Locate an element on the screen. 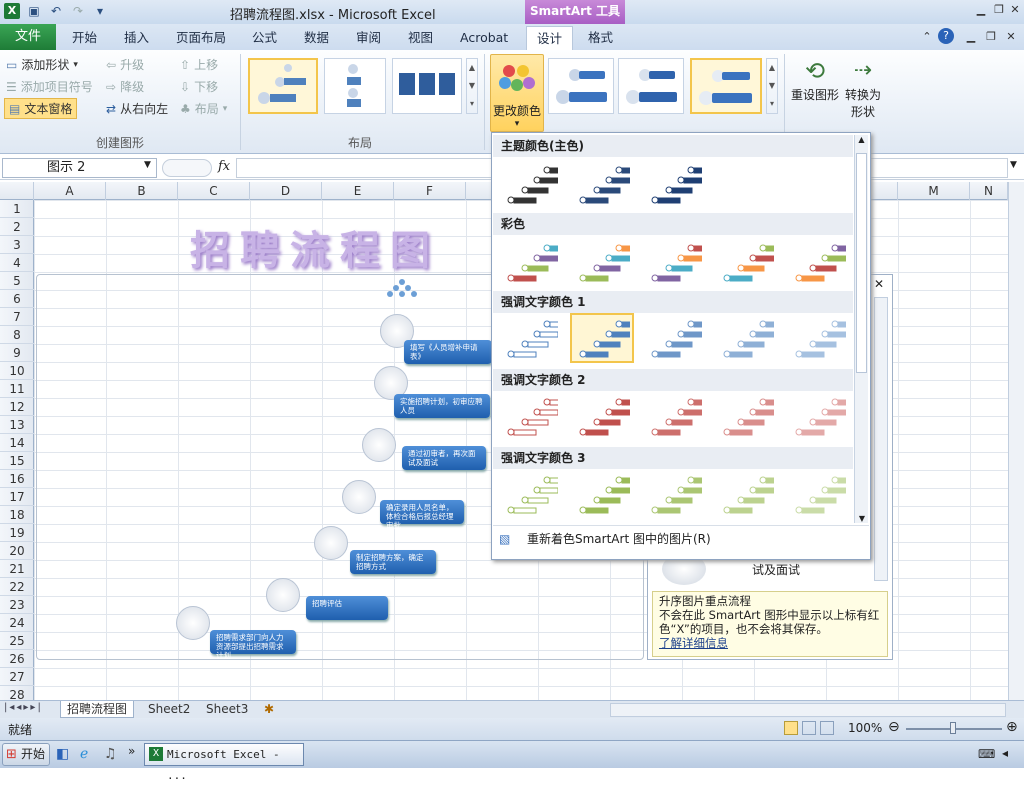 Image resolution: width=1024 pixels, height=786 pixels. horizontal-scrollbar is located at coordinates (808, 710).